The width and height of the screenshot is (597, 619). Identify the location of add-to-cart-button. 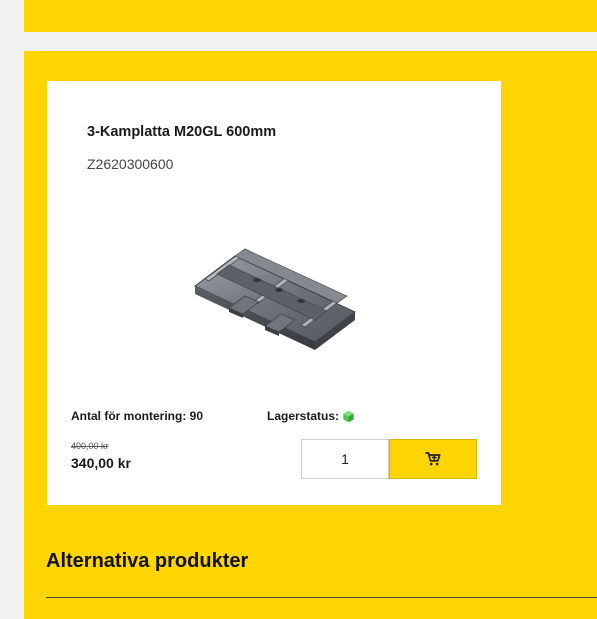
(433, 459).